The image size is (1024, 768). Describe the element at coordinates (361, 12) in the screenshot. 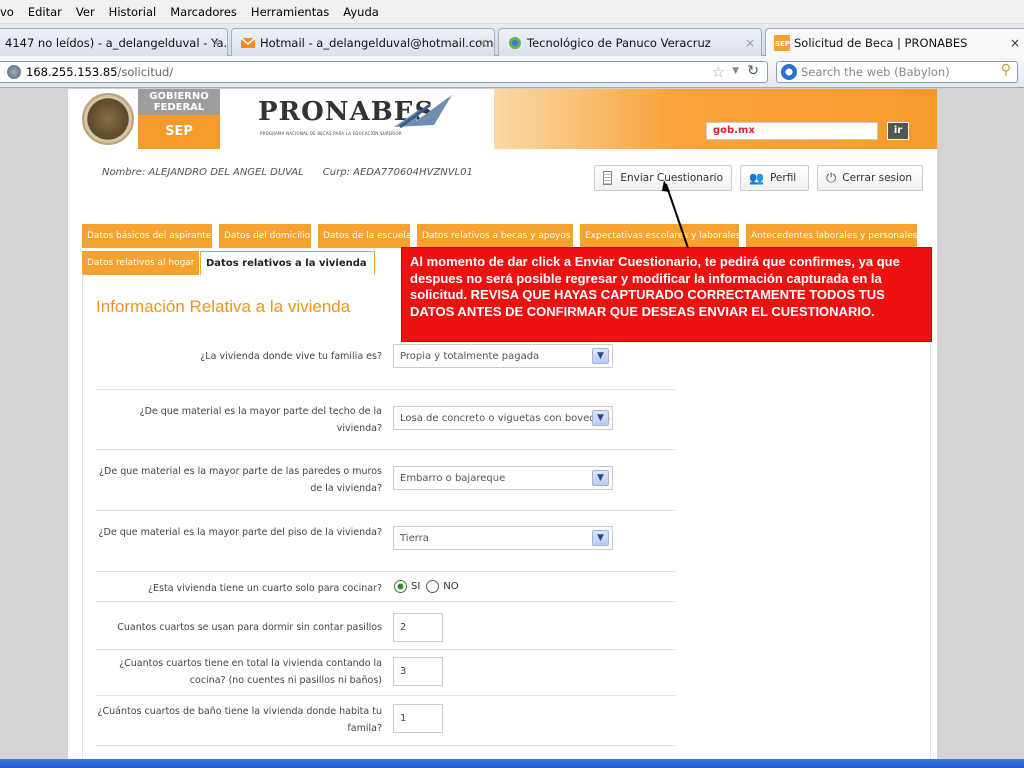

I see `menu-ayuda: Ayuda` at that location.